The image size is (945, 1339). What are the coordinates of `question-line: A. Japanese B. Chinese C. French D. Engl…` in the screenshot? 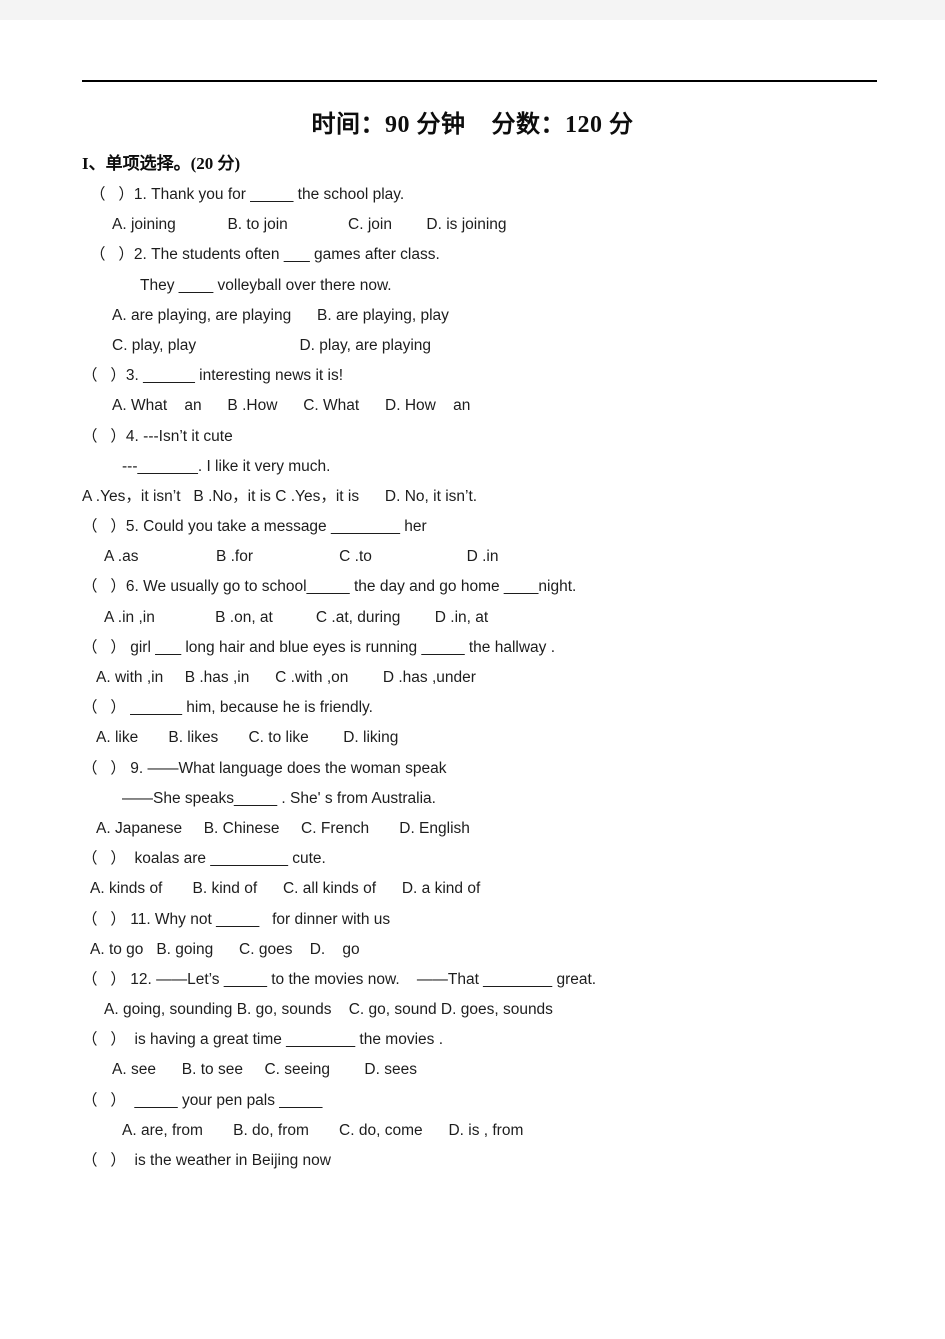 It's located at (283, 828).